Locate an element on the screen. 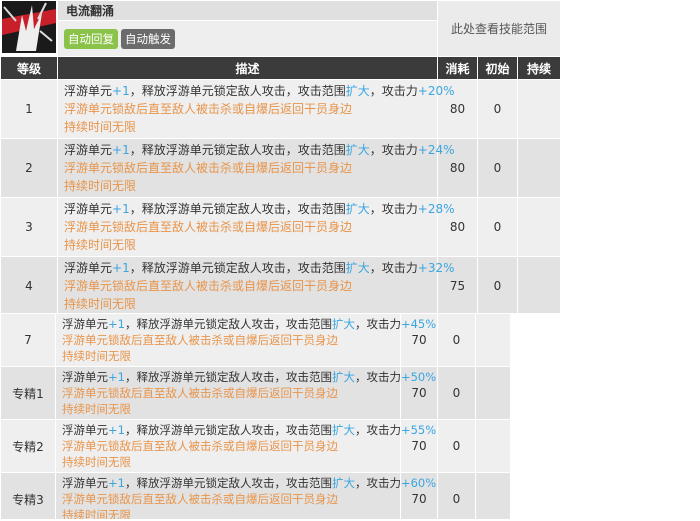 The image size is (700, 521). tag-auto-recovery: 自动回复 is located at coordinates (91, 38).